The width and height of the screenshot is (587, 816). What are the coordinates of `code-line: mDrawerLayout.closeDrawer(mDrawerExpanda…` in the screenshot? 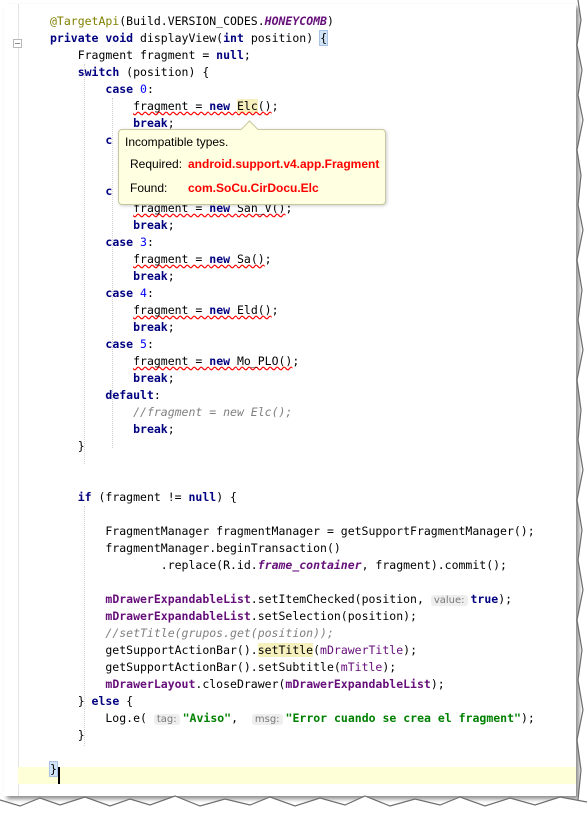 It's located at (247, 684).